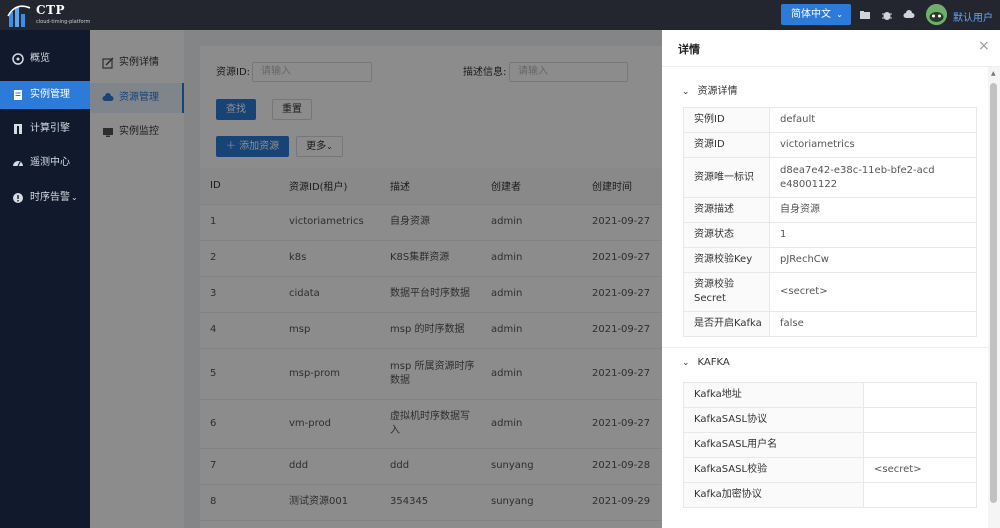 This screenshot has width=1000, height=528. What do you see at coordinates (873, 177) in the screenshot?
I see `detail-value: d8ea7e42-e38c-11eb-bfe2-acde48001122` at bounding box center [873, 177].